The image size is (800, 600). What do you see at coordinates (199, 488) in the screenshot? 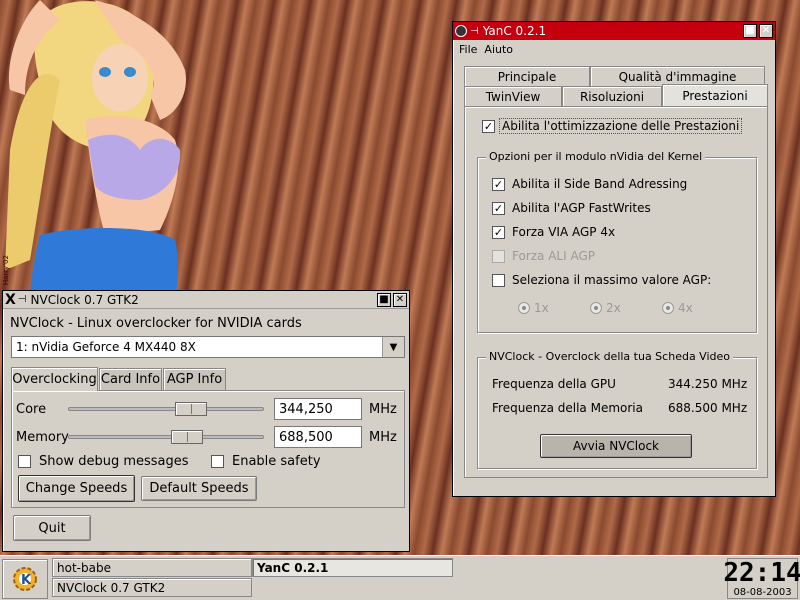
I see `default-speeds-button: Default Speeds` at bounding box center [199, 488].